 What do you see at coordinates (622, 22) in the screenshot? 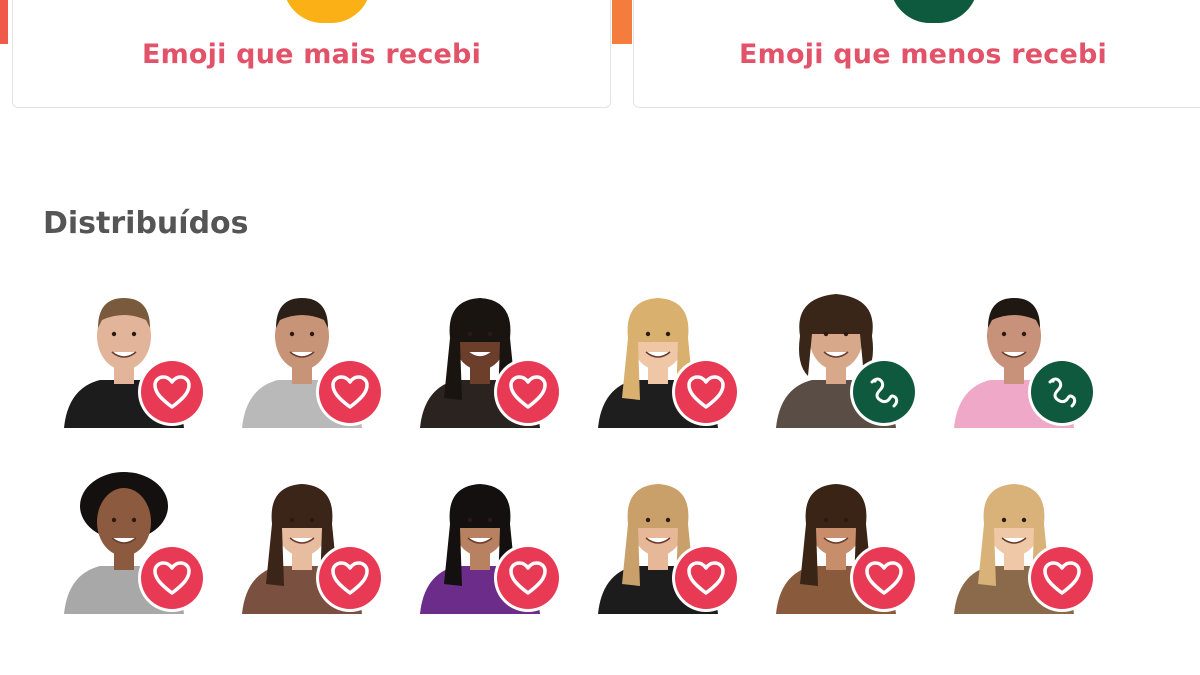
I see `accent-bar-middle` at bounding box center [622, 22].